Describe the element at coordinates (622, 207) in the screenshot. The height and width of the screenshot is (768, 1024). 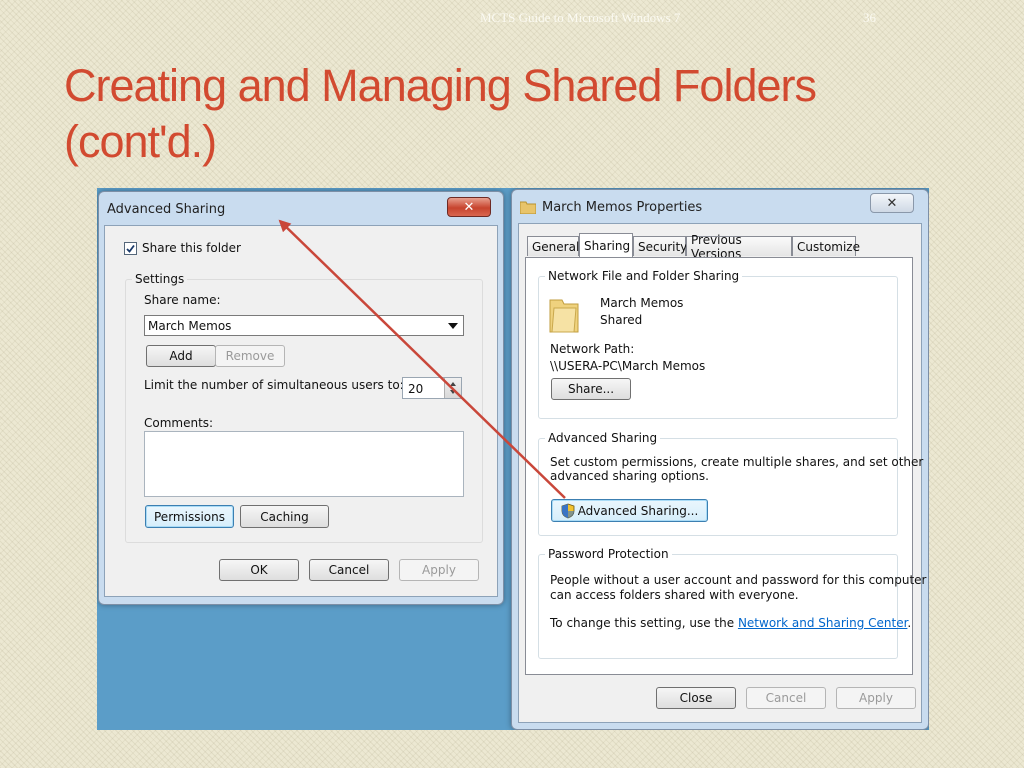
I see `dialog-title: March Memos Properties` at that location.